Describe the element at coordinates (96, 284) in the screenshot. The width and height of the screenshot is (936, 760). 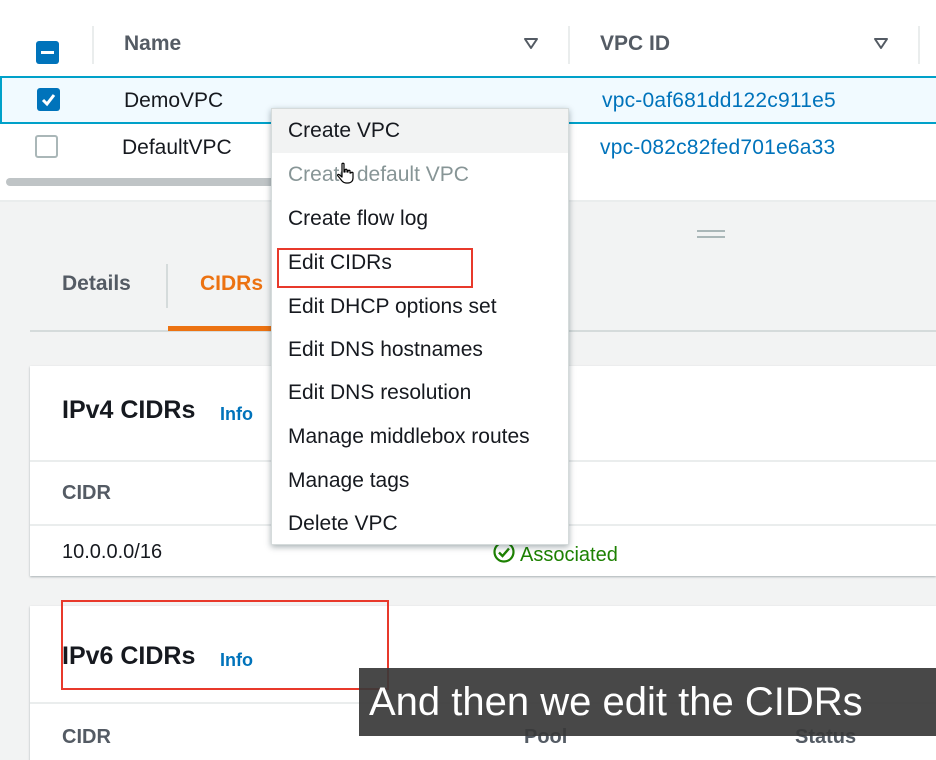
I see `tab-details: Details` at that location.